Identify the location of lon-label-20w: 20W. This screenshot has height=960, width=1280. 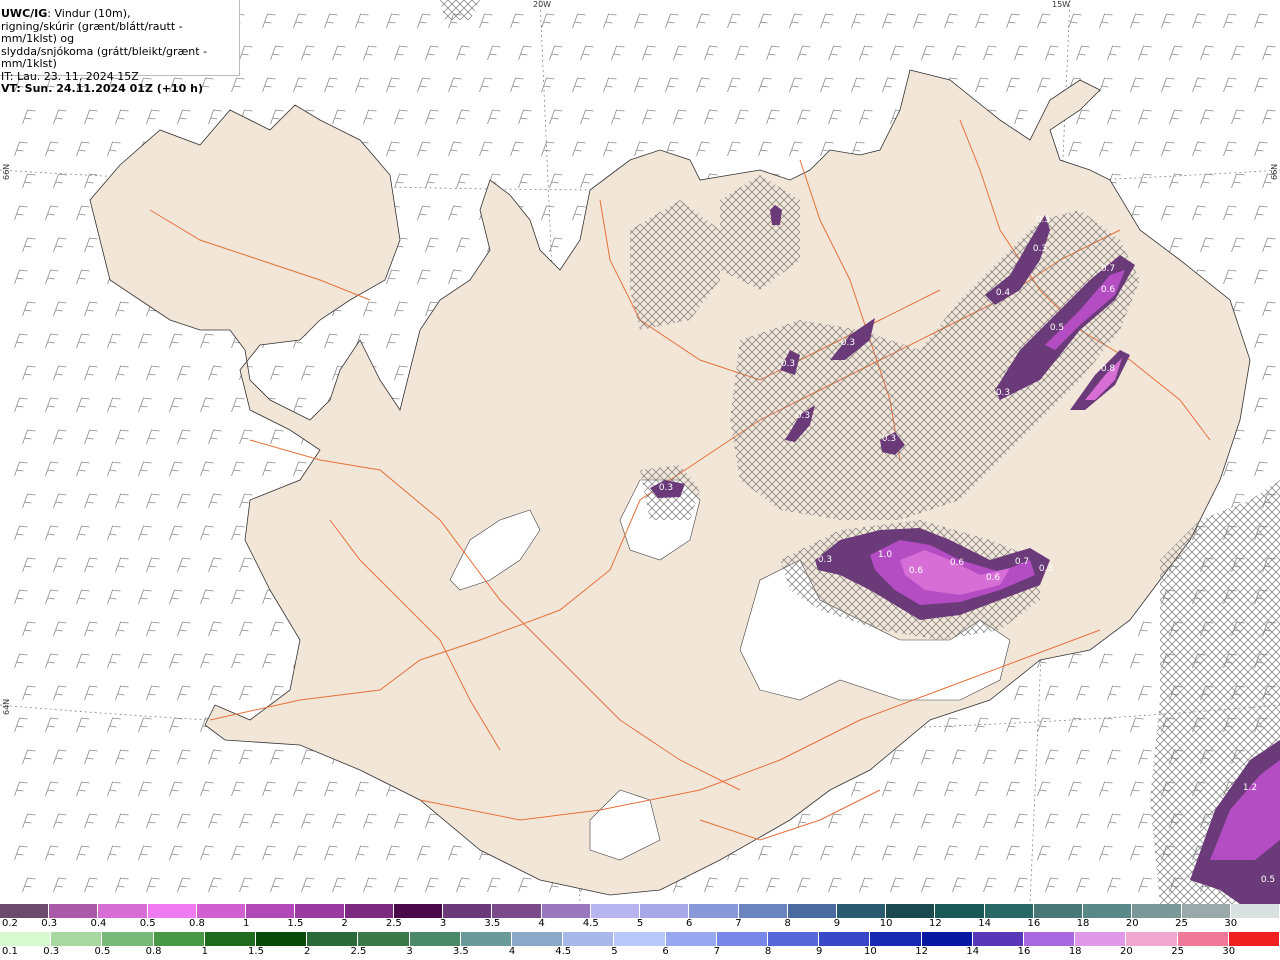
(542, 4).